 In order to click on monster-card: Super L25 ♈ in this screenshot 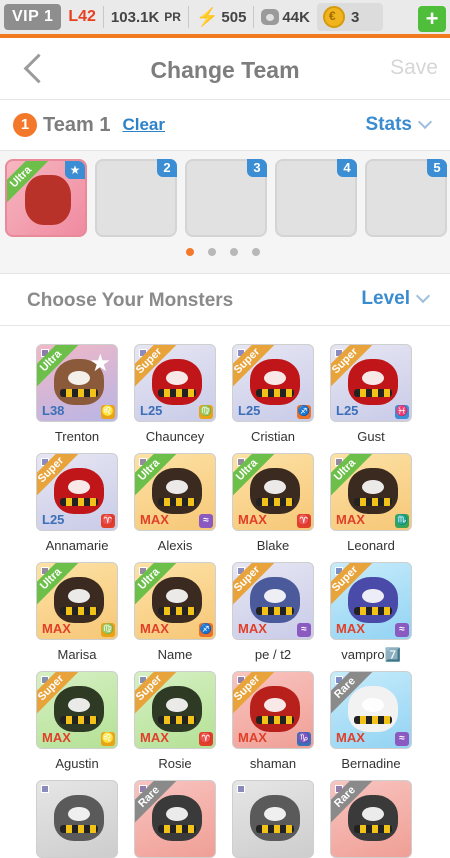, I will do `click(77, 492)`.